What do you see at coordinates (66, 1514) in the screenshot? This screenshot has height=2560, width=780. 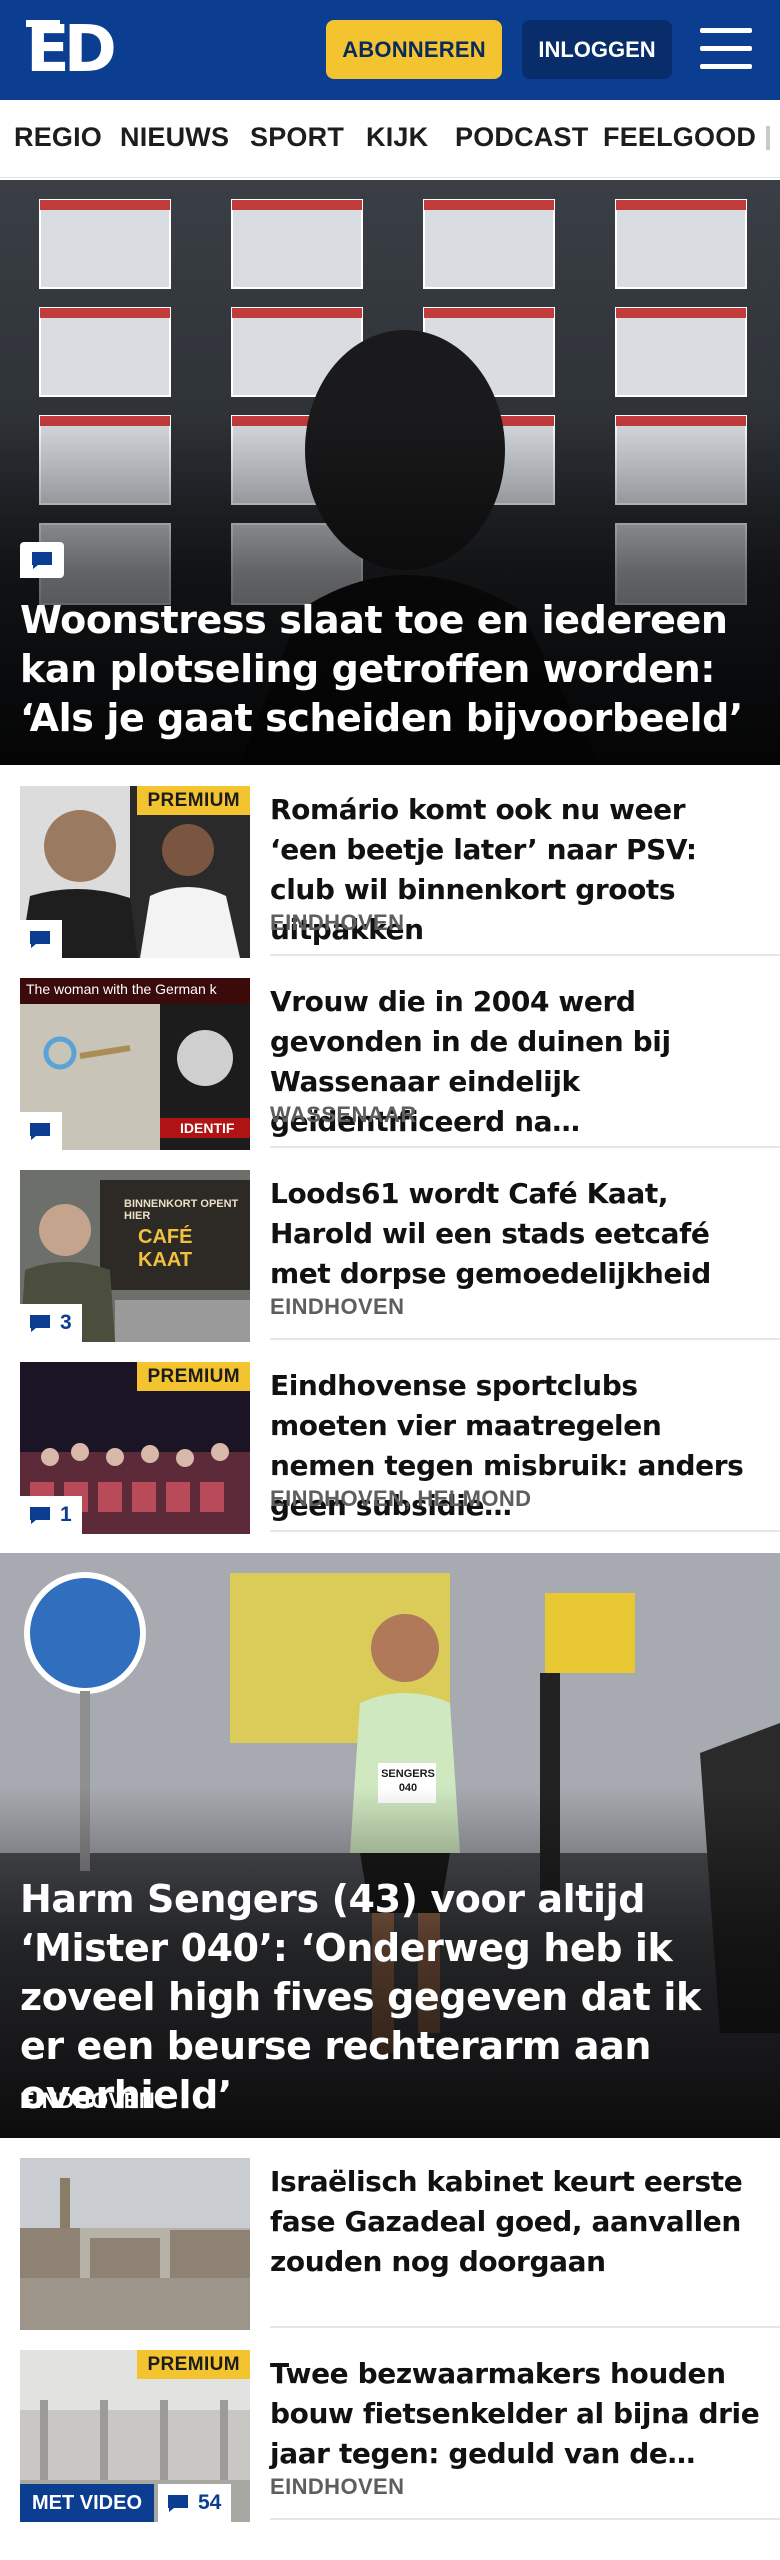 I see `comment-number: 1` at bounding box center [66, 1514].